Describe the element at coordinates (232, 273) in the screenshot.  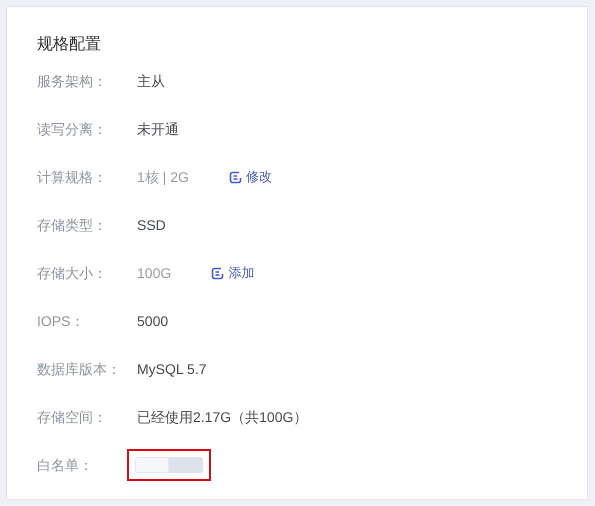
I see `edit-link: 添加` at that location.